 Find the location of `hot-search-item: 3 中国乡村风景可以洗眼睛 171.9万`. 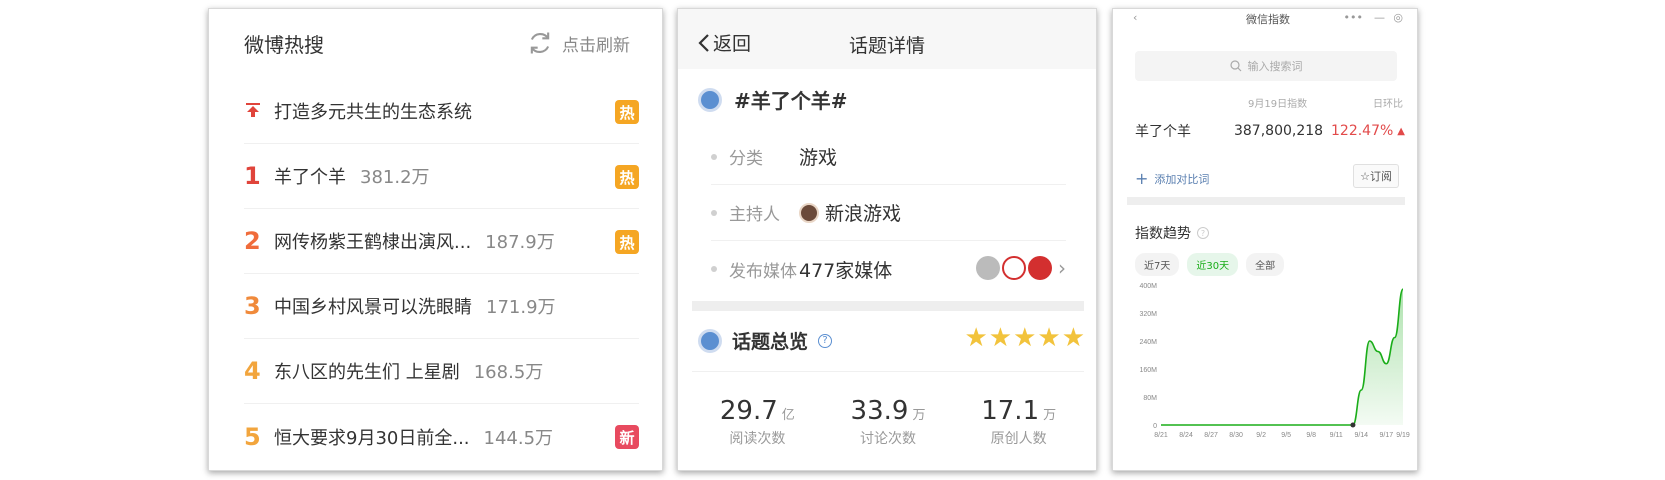

hot-search-item: 3 中国乡村风景可以洗眼睛 171.9万 is located at coordinates (441, 306).